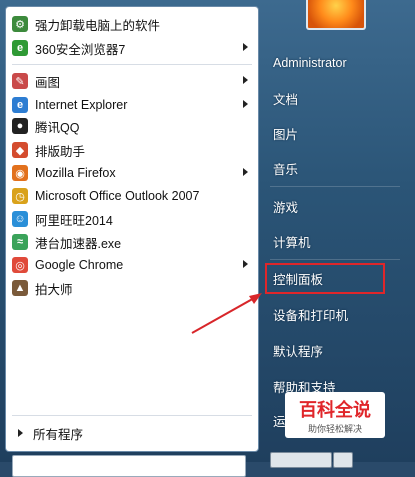 This screenshot has width=415, height=477. Describe the element at coordinates (60, 151) in the screenshot. I see `program-label: 排版助手` at that location.